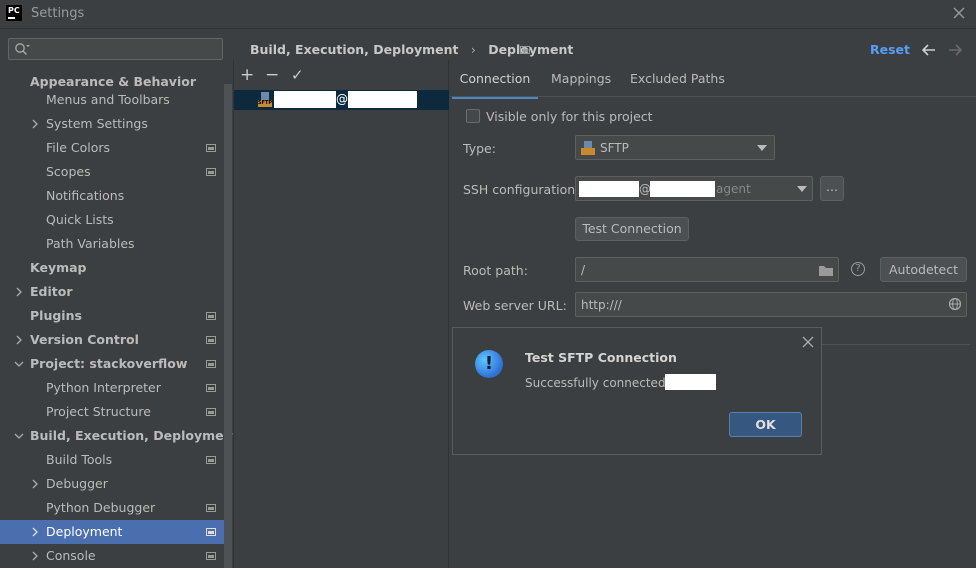 This screenshot has width=976, height=568. Describe the element at coordinates (707, 269) in the screenshot. I see `root-path-field: /` at that location.